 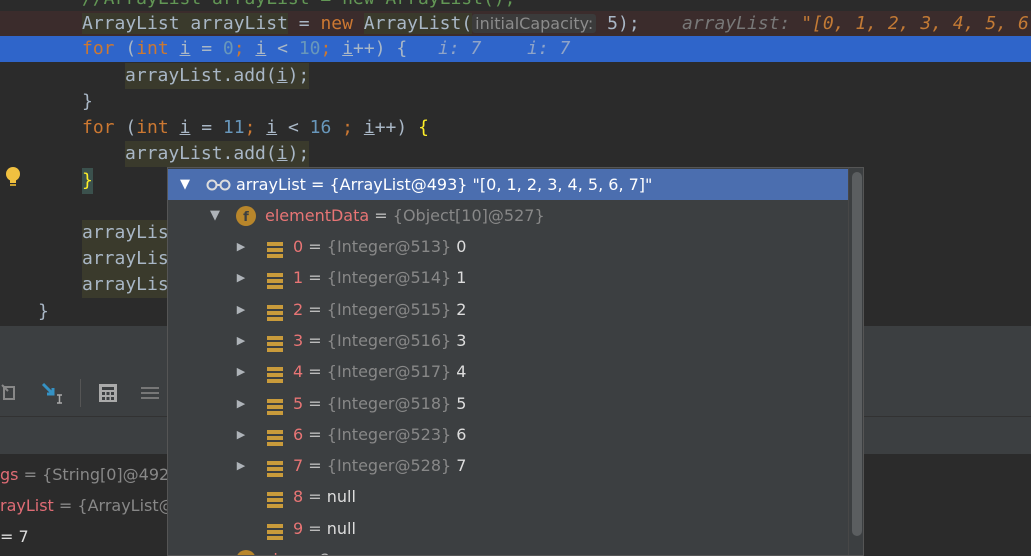 I want to click on current-execution-line: for (int i = 0; i < 10; i++) { i: 7 i: 7, so click(x=515, y=49).